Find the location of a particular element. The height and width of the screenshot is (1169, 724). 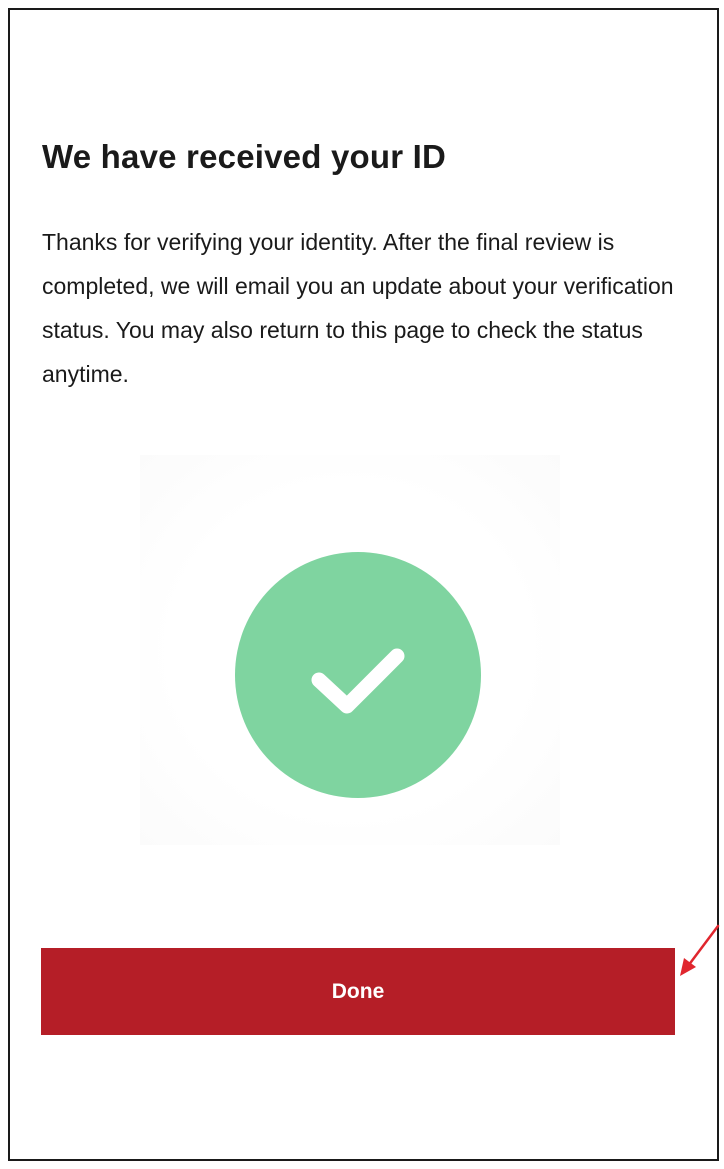

page-title: We have received your ID is located at coordinates (244, 156).